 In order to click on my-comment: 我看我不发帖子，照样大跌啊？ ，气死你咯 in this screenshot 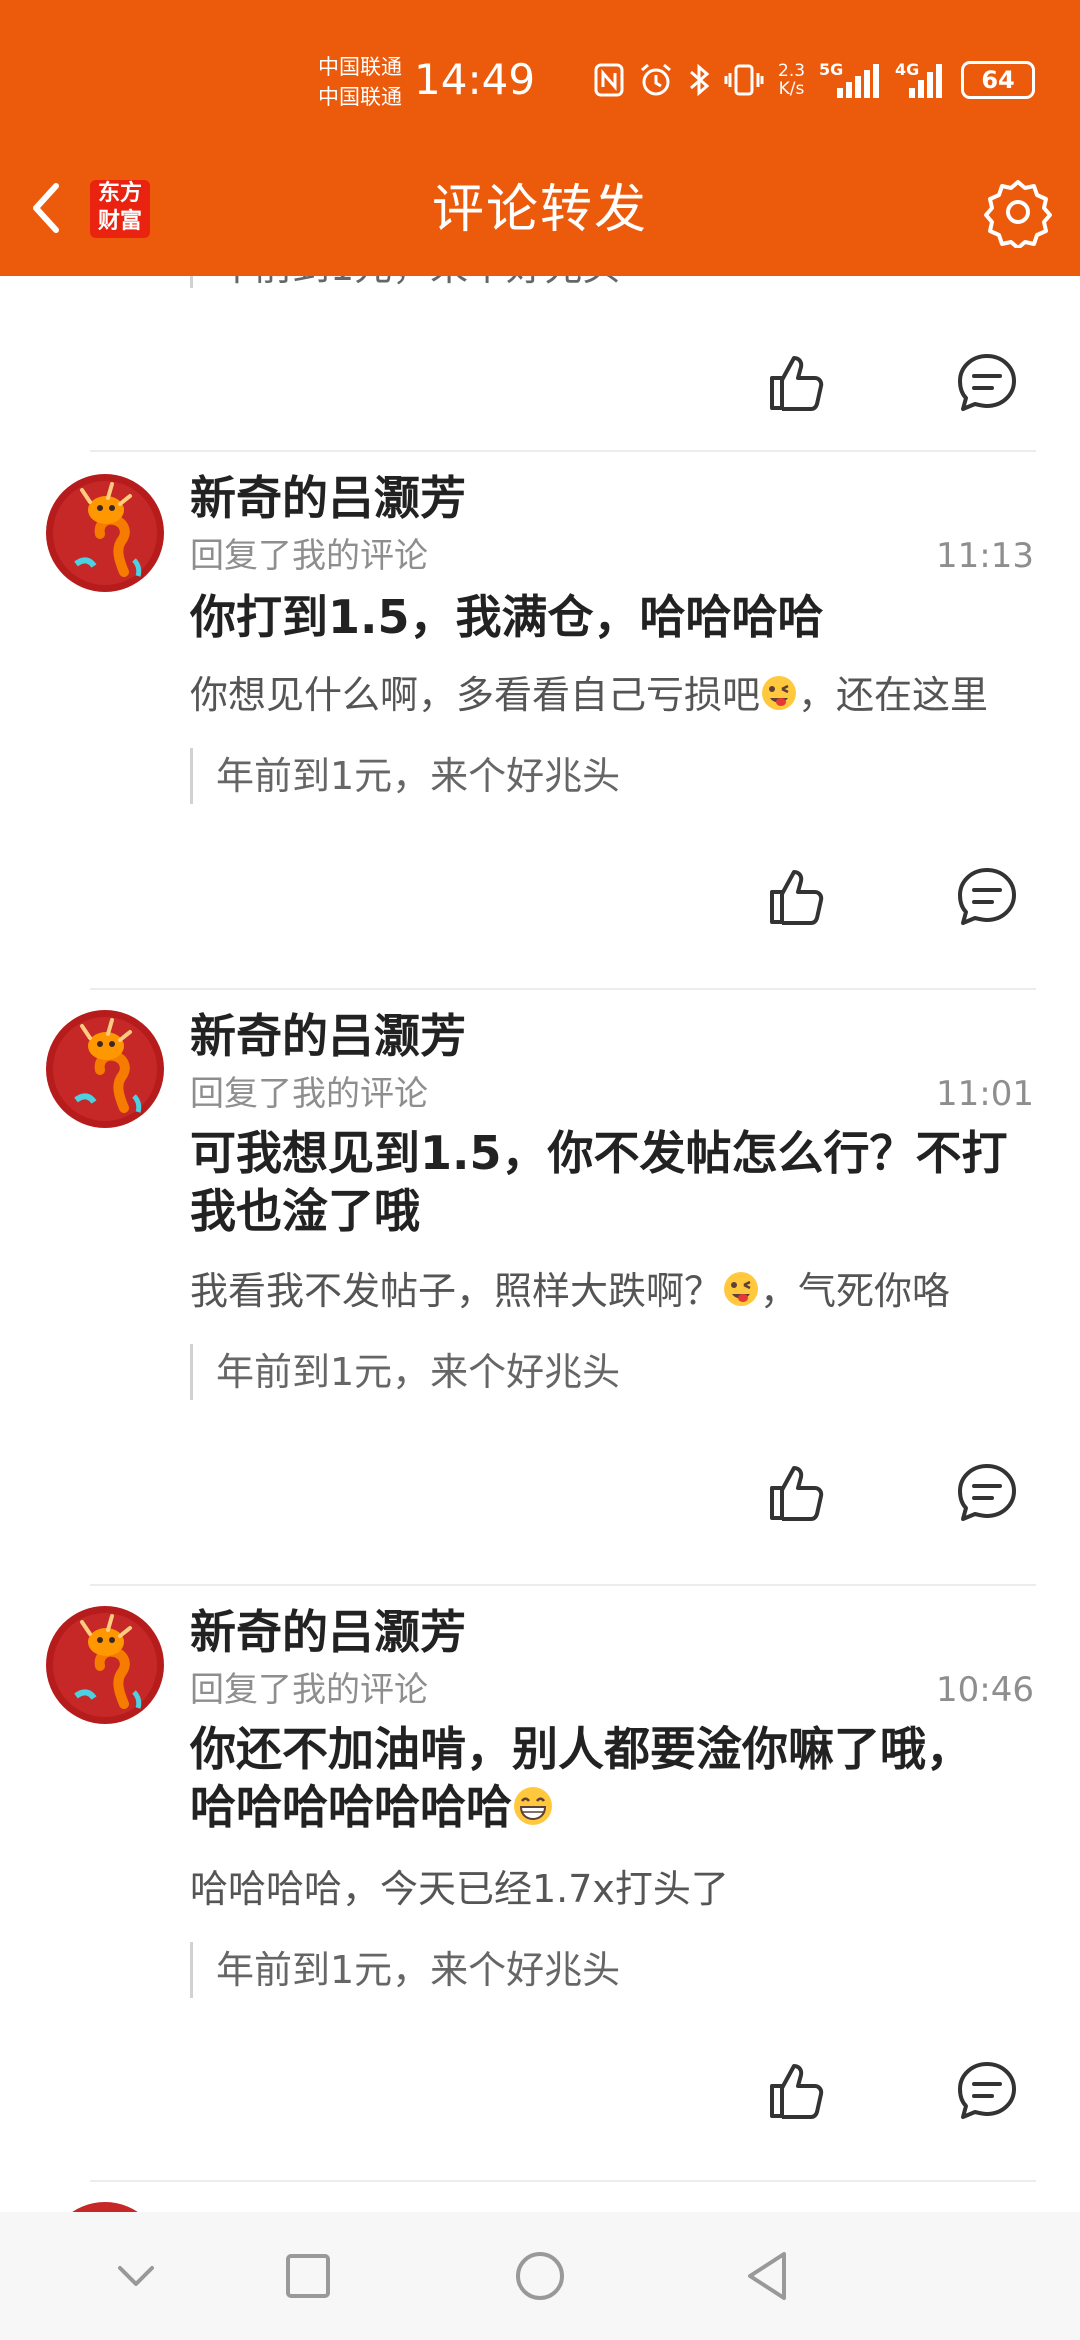, I will do `click(613, 1291)`.